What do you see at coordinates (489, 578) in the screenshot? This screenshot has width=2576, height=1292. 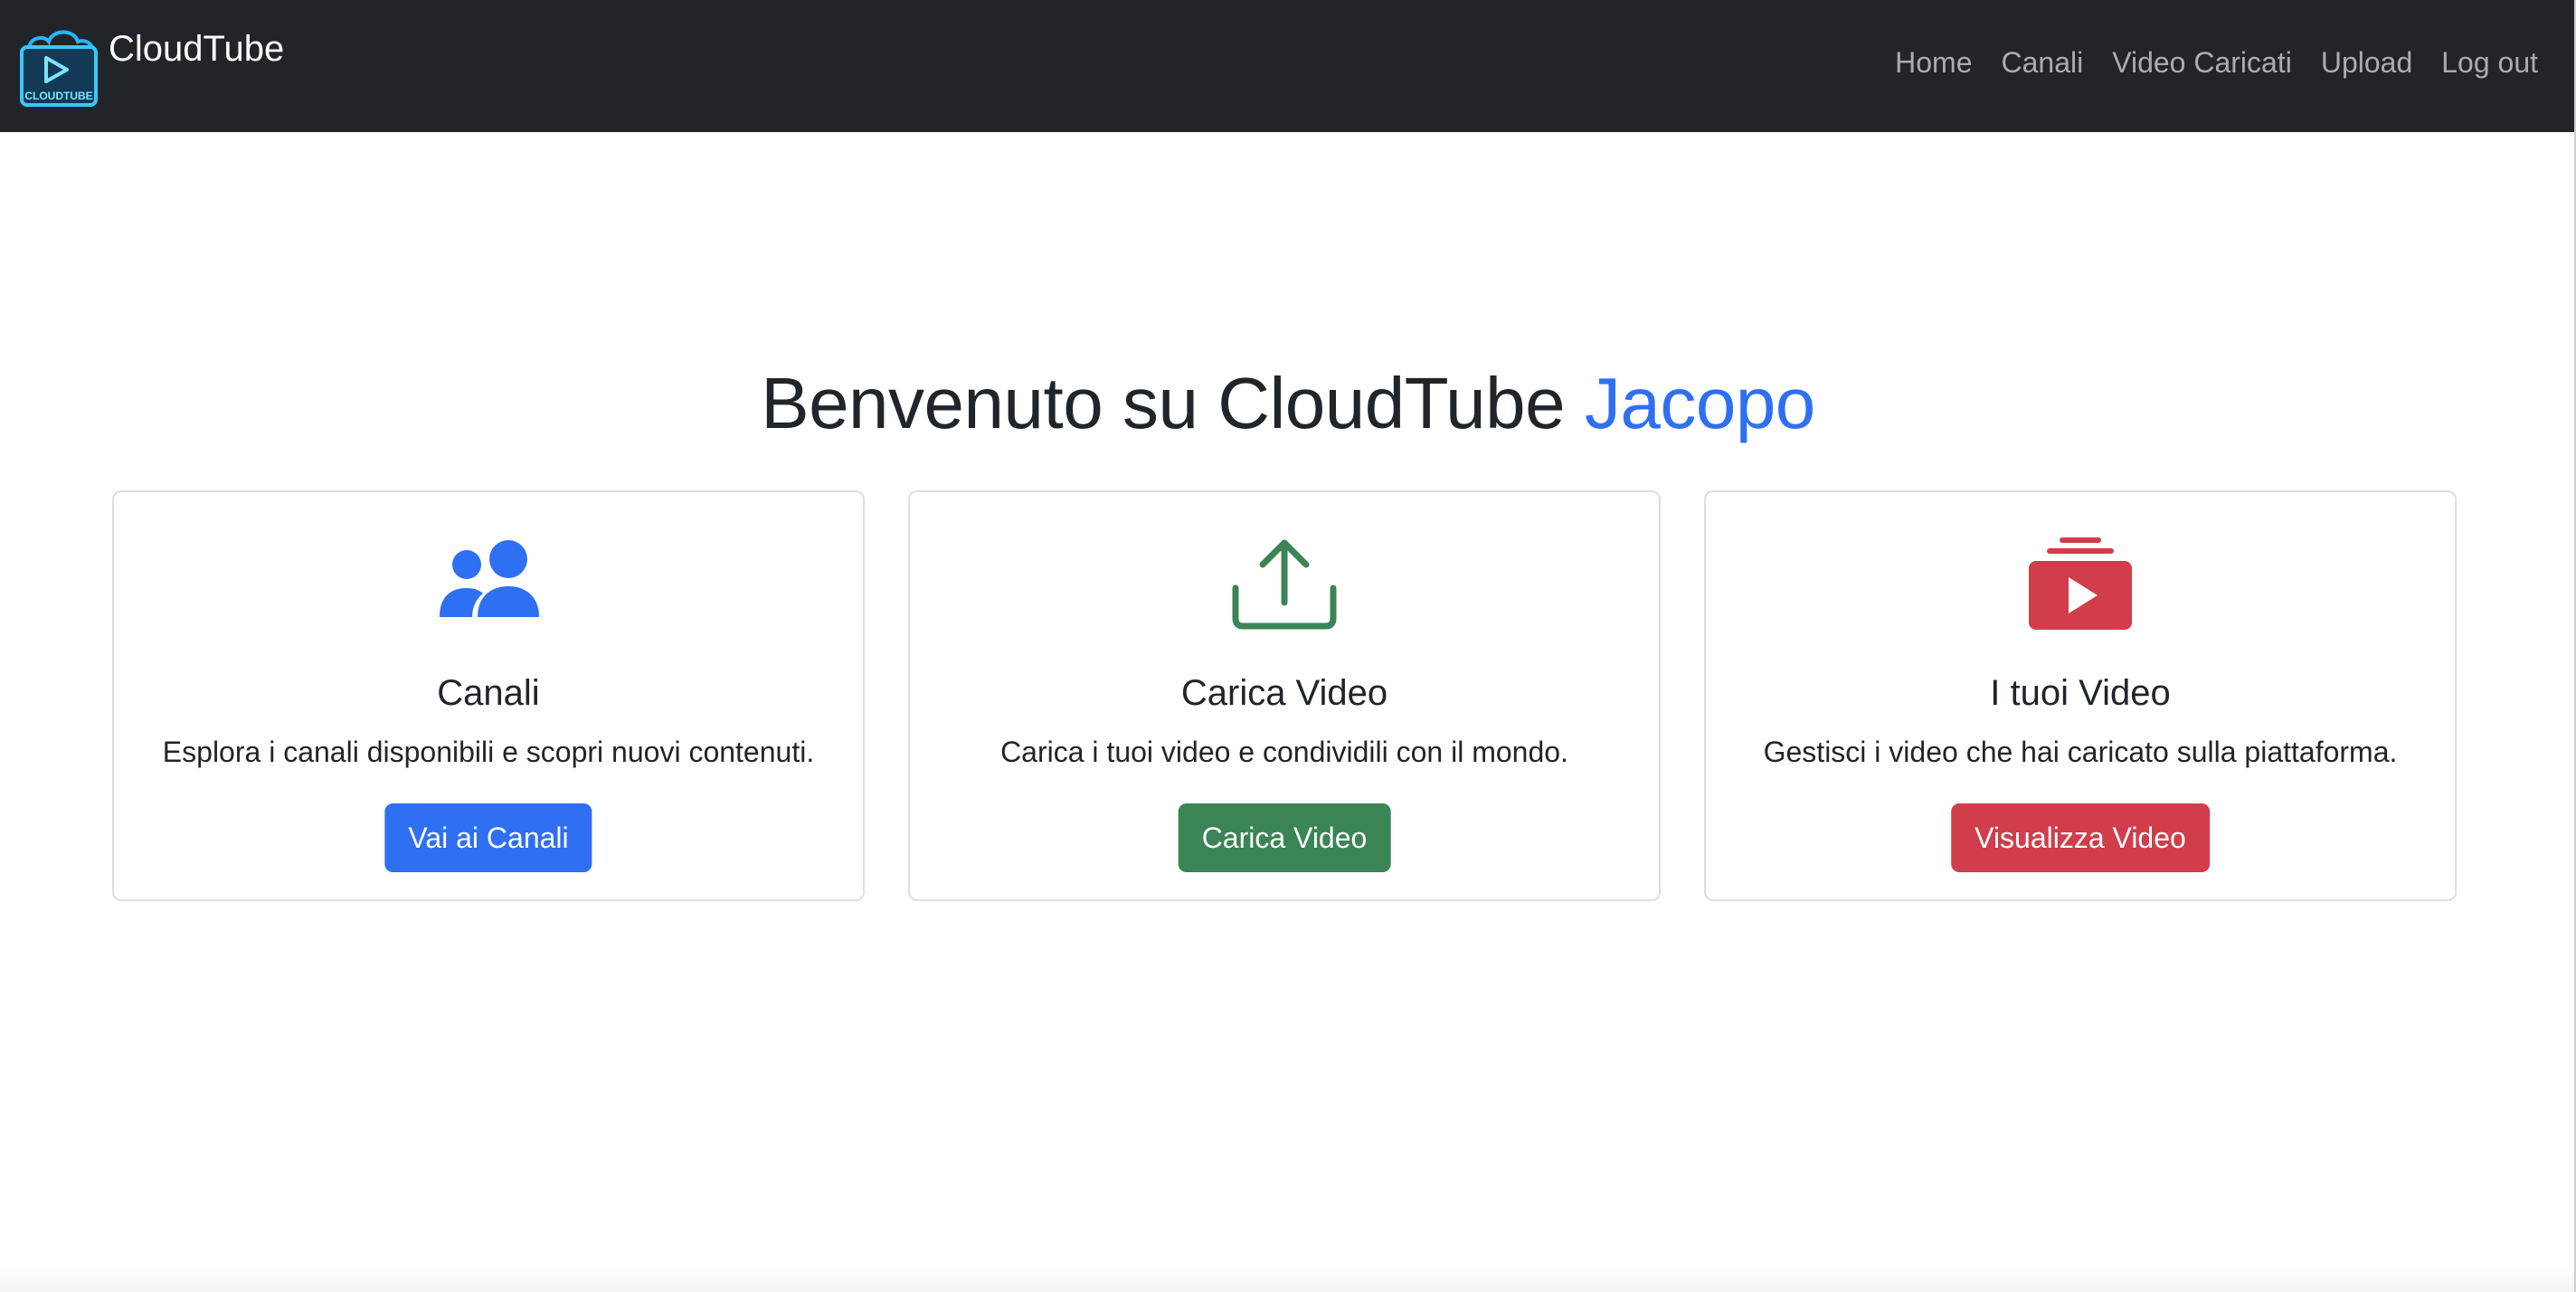 I see `users-icon` at bounding box center [489, 578].